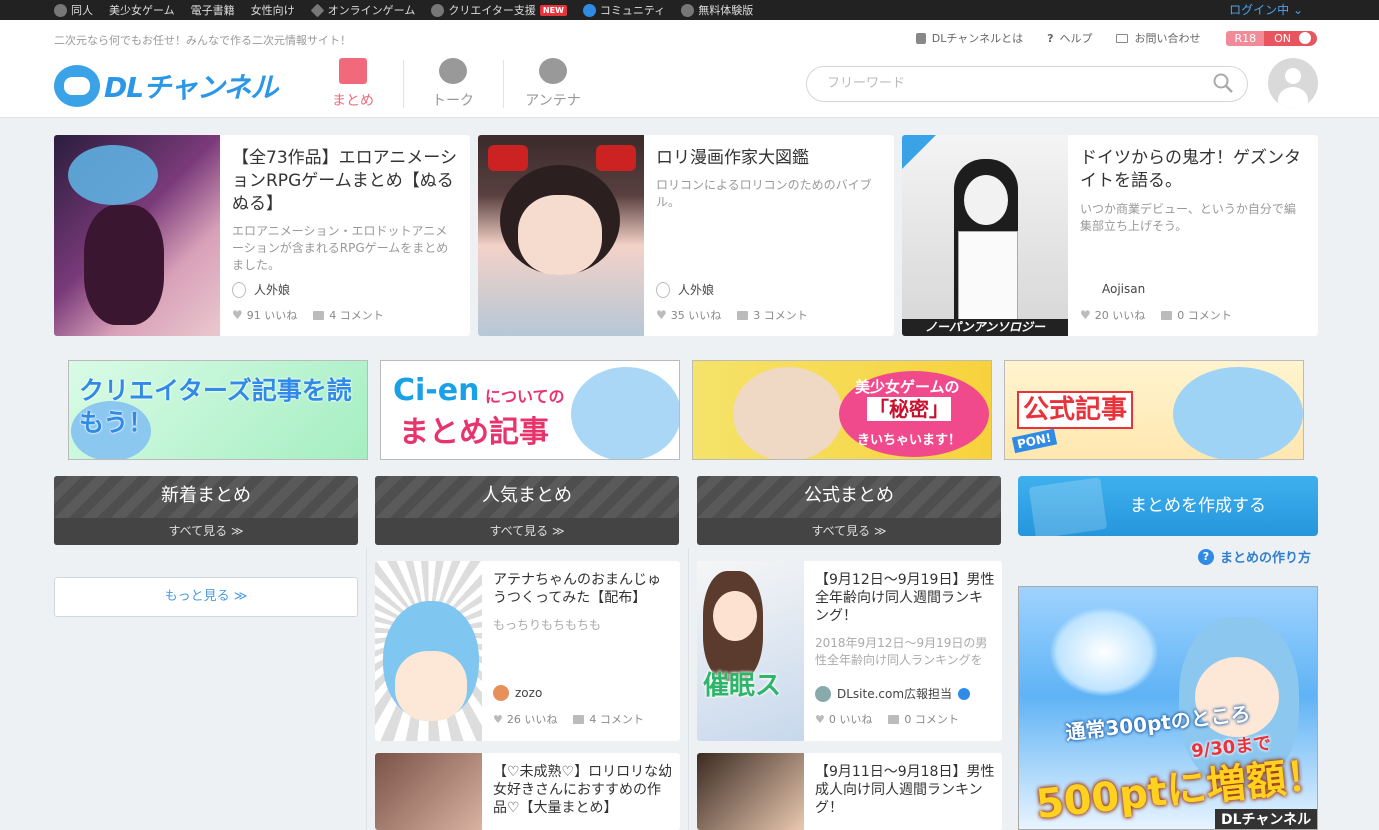  Describe the element at coordinates (428, 791) in the screenshot. I see `item-thumbnail` at that location.